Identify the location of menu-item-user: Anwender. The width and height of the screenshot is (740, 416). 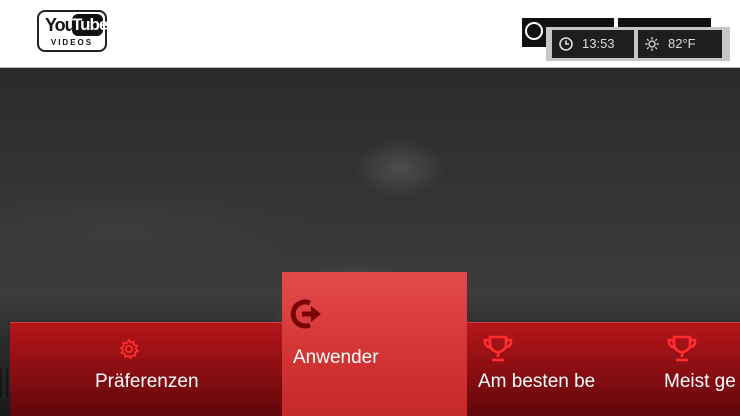
(374, 344).